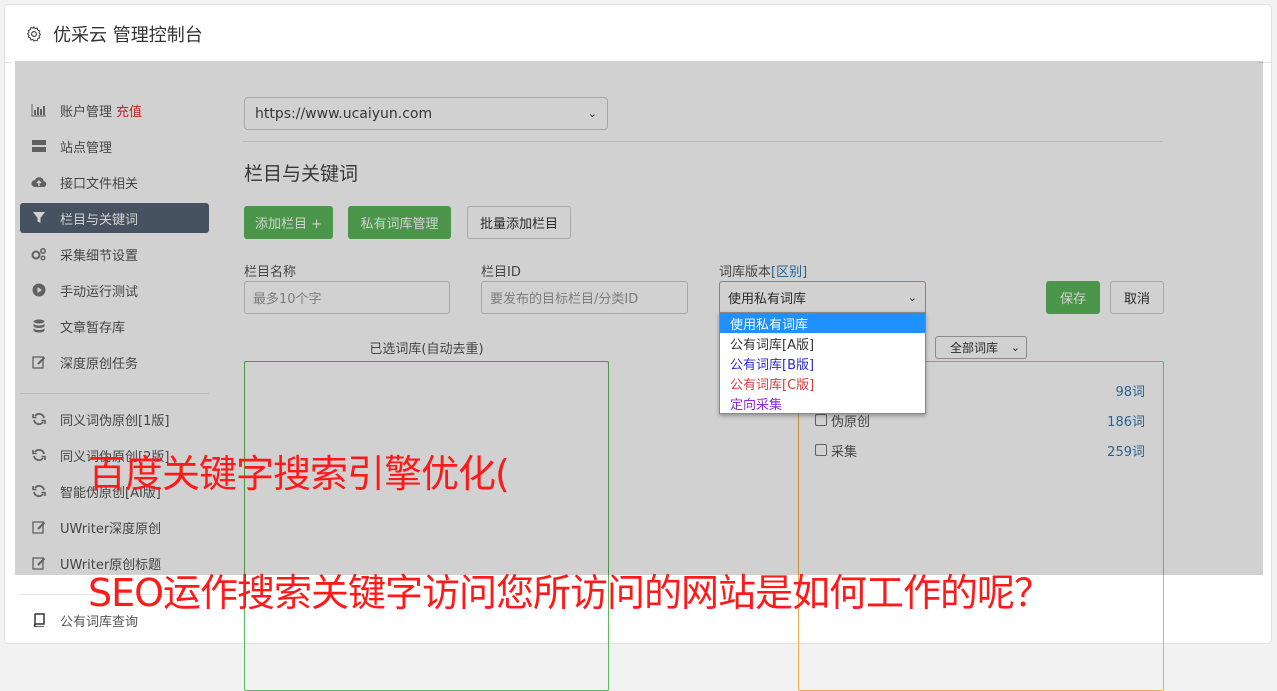 The width and height of the screenshot is (1277, 691). What do you see at coordinates (822, 383) in the screenshot?
I see `dropdown-option: 公有词库[C版]` at bounding box center [822, 383].